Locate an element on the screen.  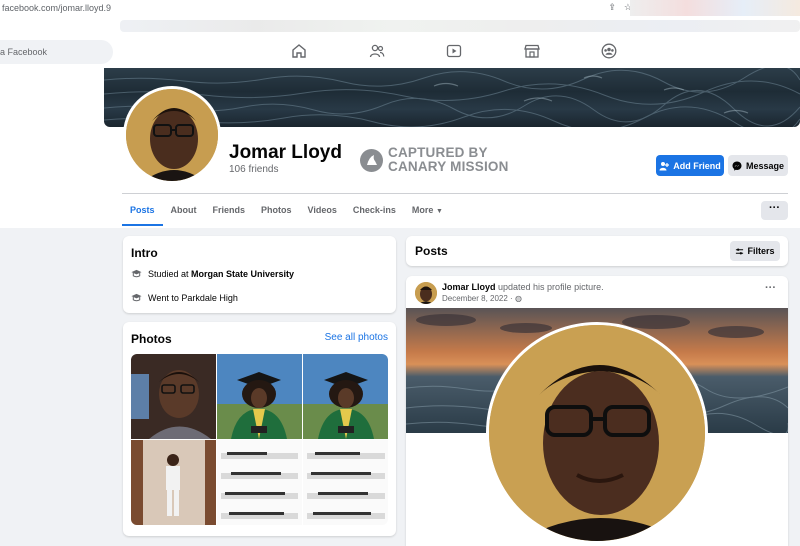
messenger-icon is located at coordinates (737, 166).